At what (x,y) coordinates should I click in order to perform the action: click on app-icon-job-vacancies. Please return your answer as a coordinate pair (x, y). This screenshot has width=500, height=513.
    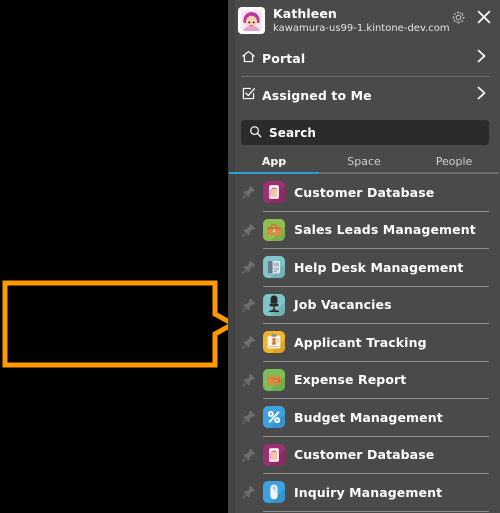
    Looking at the image, I should click on (274, 304).